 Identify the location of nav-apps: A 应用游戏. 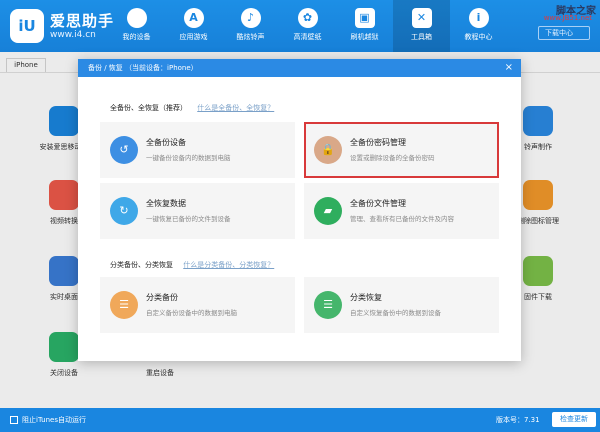
(193, 26).